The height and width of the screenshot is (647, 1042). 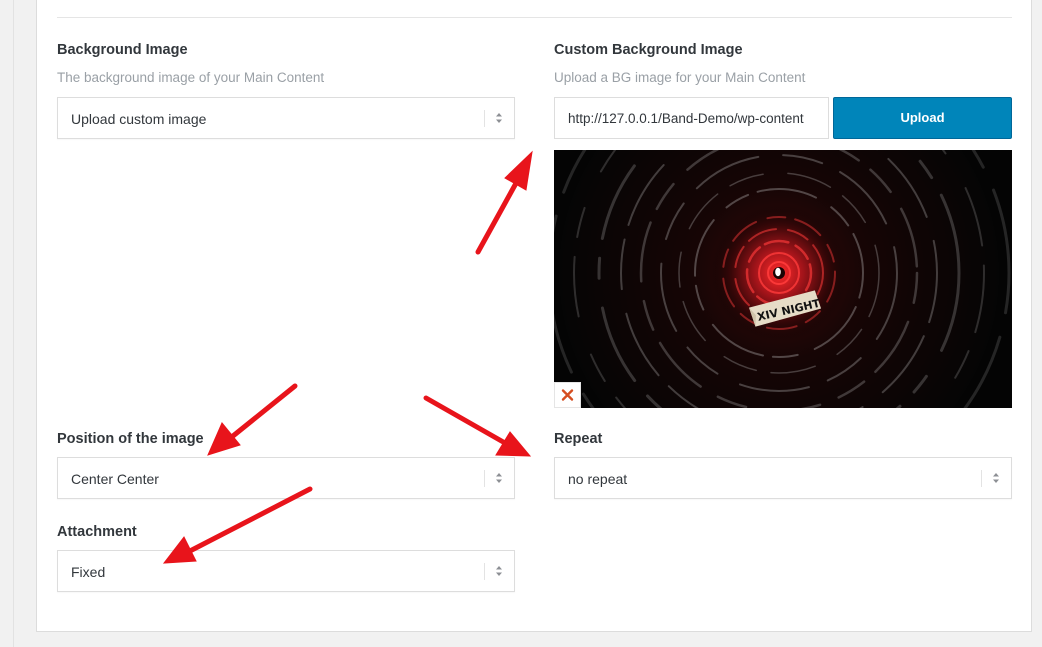 I want to click on position-select-value: Center Center, so click(x=115, y=479).